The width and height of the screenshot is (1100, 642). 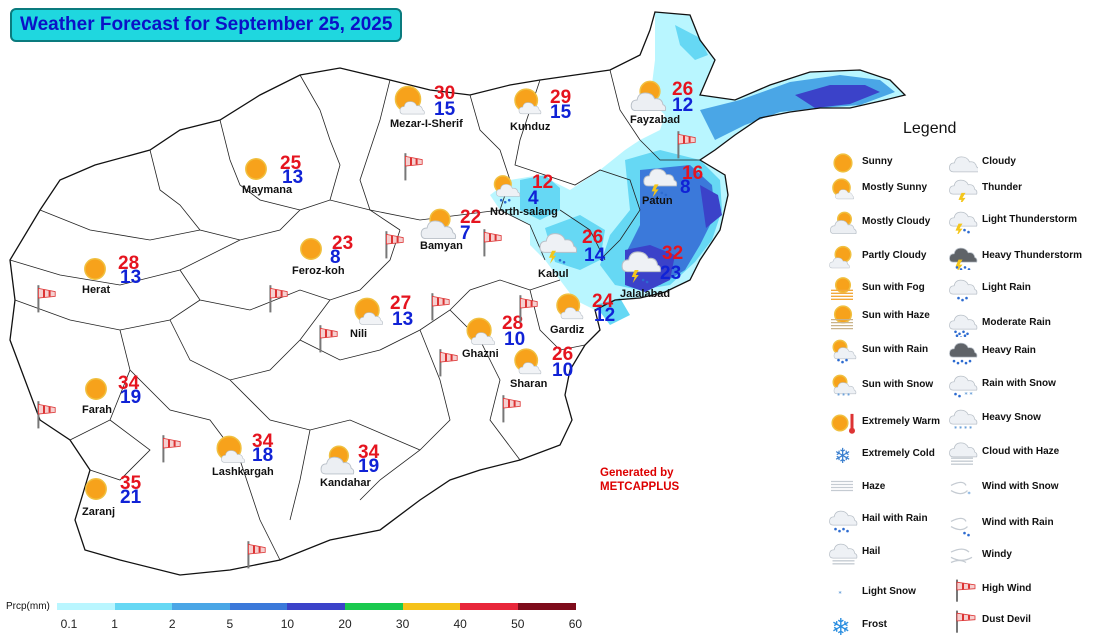 What do you see at coordinates (345, 624) in the screenshot?
I see `colorbar-tick-label: 20` at bounding box center [345, 624].